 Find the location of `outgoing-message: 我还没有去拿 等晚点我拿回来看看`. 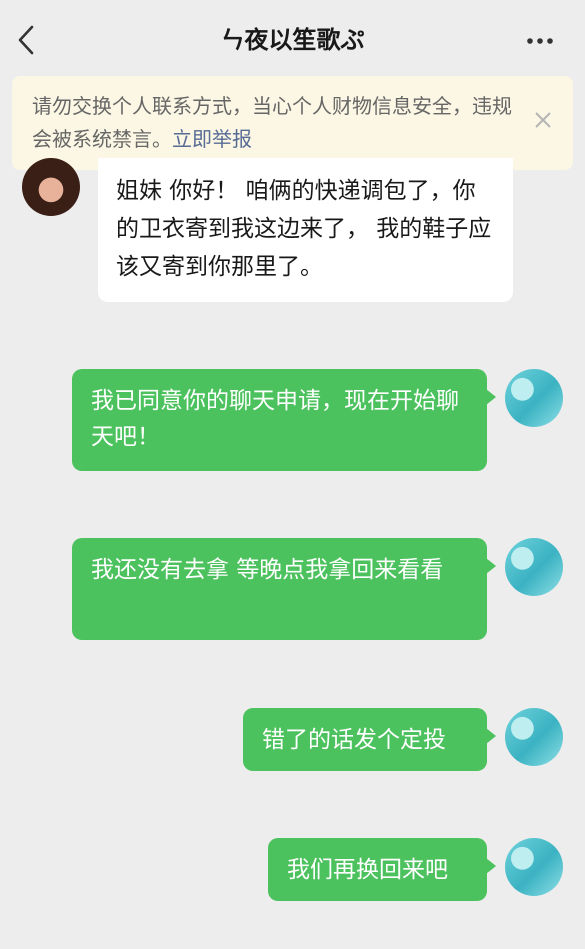

outgoing-message: 我还没有去拿 等晚点我拿回来看看 is located at coordinates (284, 589).